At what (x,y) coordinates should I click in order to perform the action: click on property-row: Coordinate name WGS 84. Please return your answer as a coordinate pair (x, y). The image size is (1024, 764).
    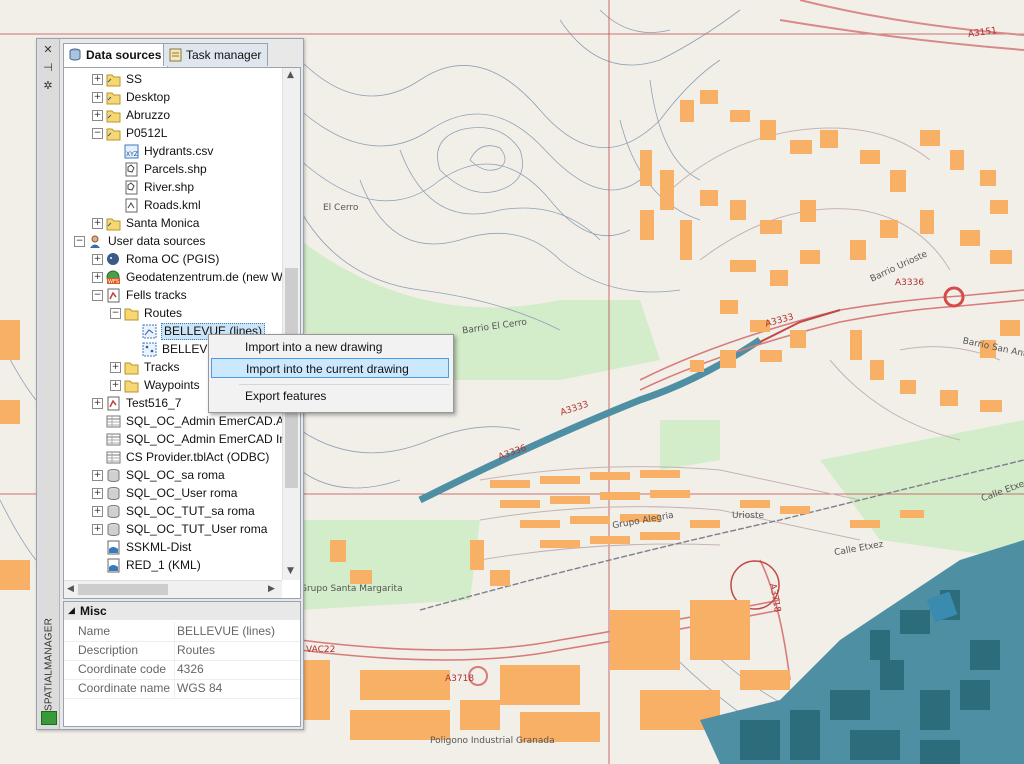
    Looking at the image, I should click on (182, 689).